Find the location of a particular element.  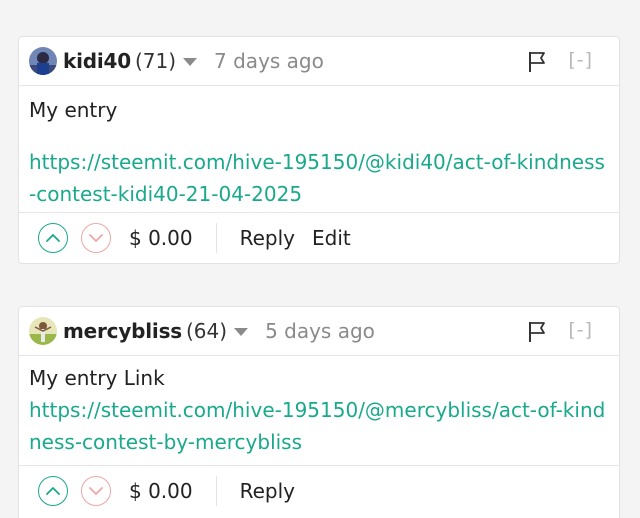

comment-footer: $ 0.00 Reply Edit is located at coordinates (319, 237).